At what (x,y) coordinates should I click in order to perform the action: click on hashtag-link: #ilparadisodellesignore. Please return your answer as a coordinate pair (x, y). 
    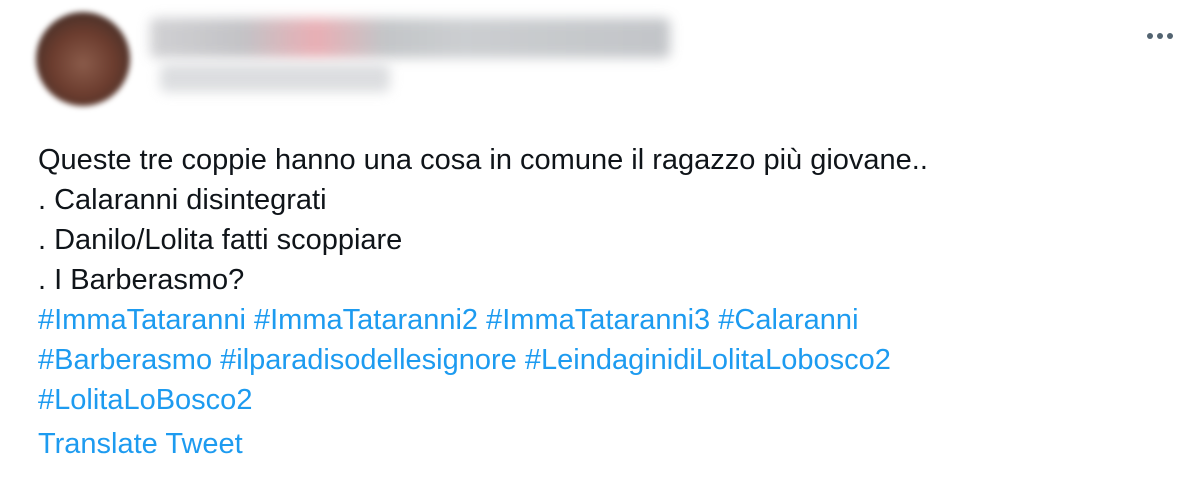
    Looking at the image, I should click on (368, 360).